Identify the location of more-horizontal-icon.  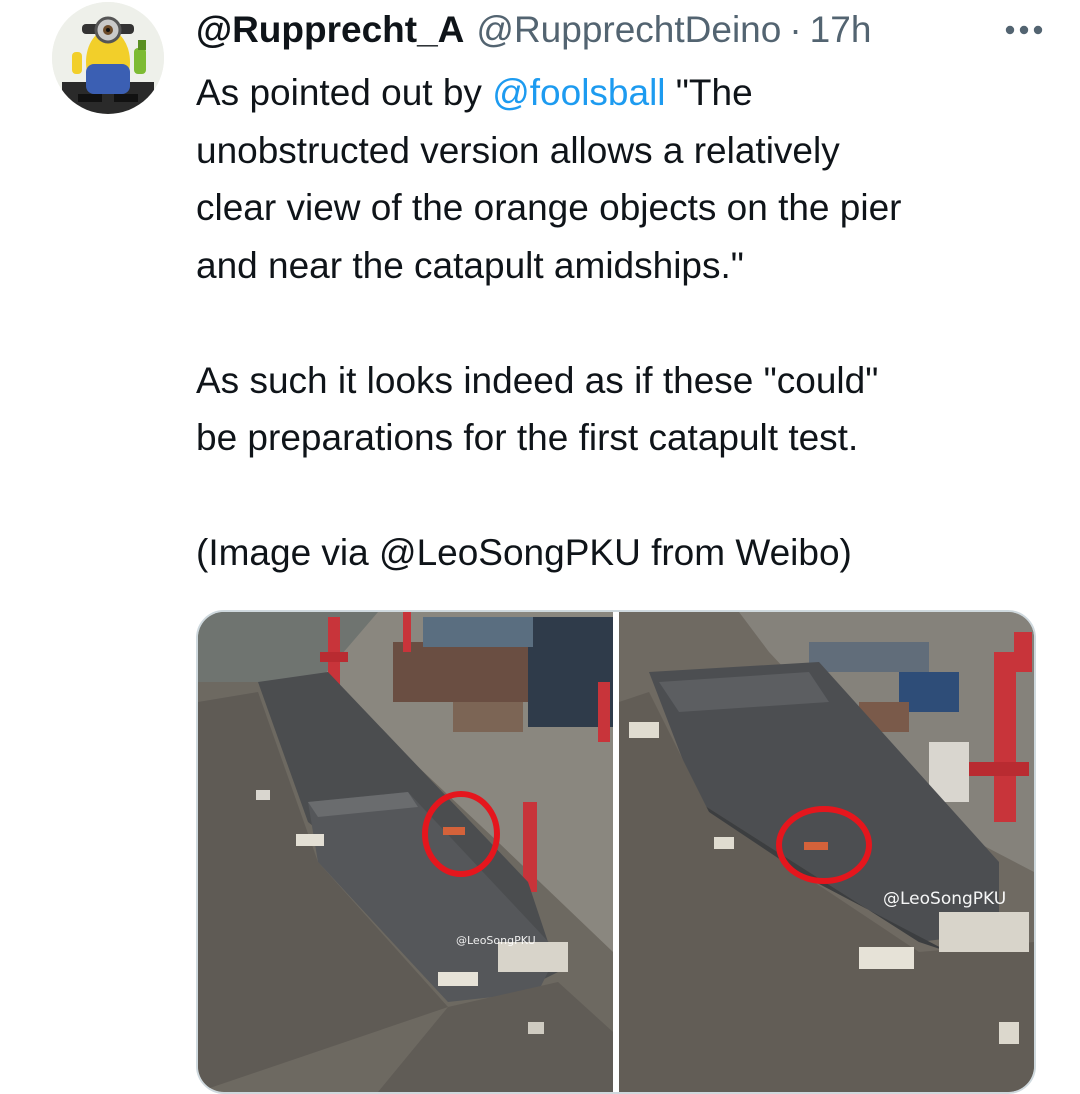
(1024, 30).